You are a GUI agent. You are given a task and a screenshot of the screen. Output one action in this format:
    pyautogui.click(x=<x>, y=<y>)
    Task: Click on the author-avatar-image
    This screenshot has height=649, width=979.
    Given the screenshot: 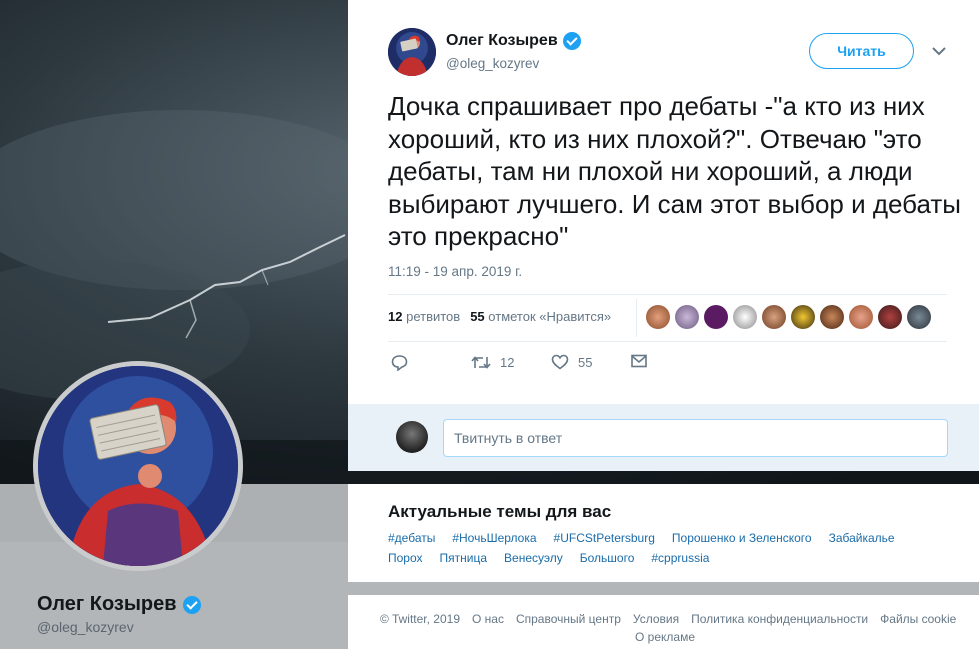 What is the action you would take?
    pyautogui.click(x=412, y=52)
    